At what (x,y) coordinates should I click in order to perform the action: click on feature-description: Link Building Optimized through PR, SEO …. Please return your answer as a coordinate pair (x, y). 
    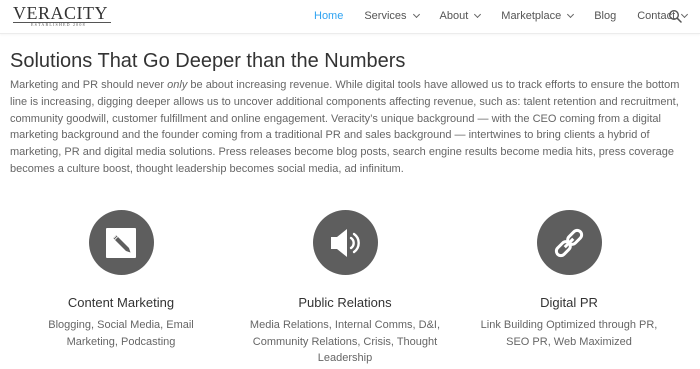
    Looking at the image, I should click on (569, 333).